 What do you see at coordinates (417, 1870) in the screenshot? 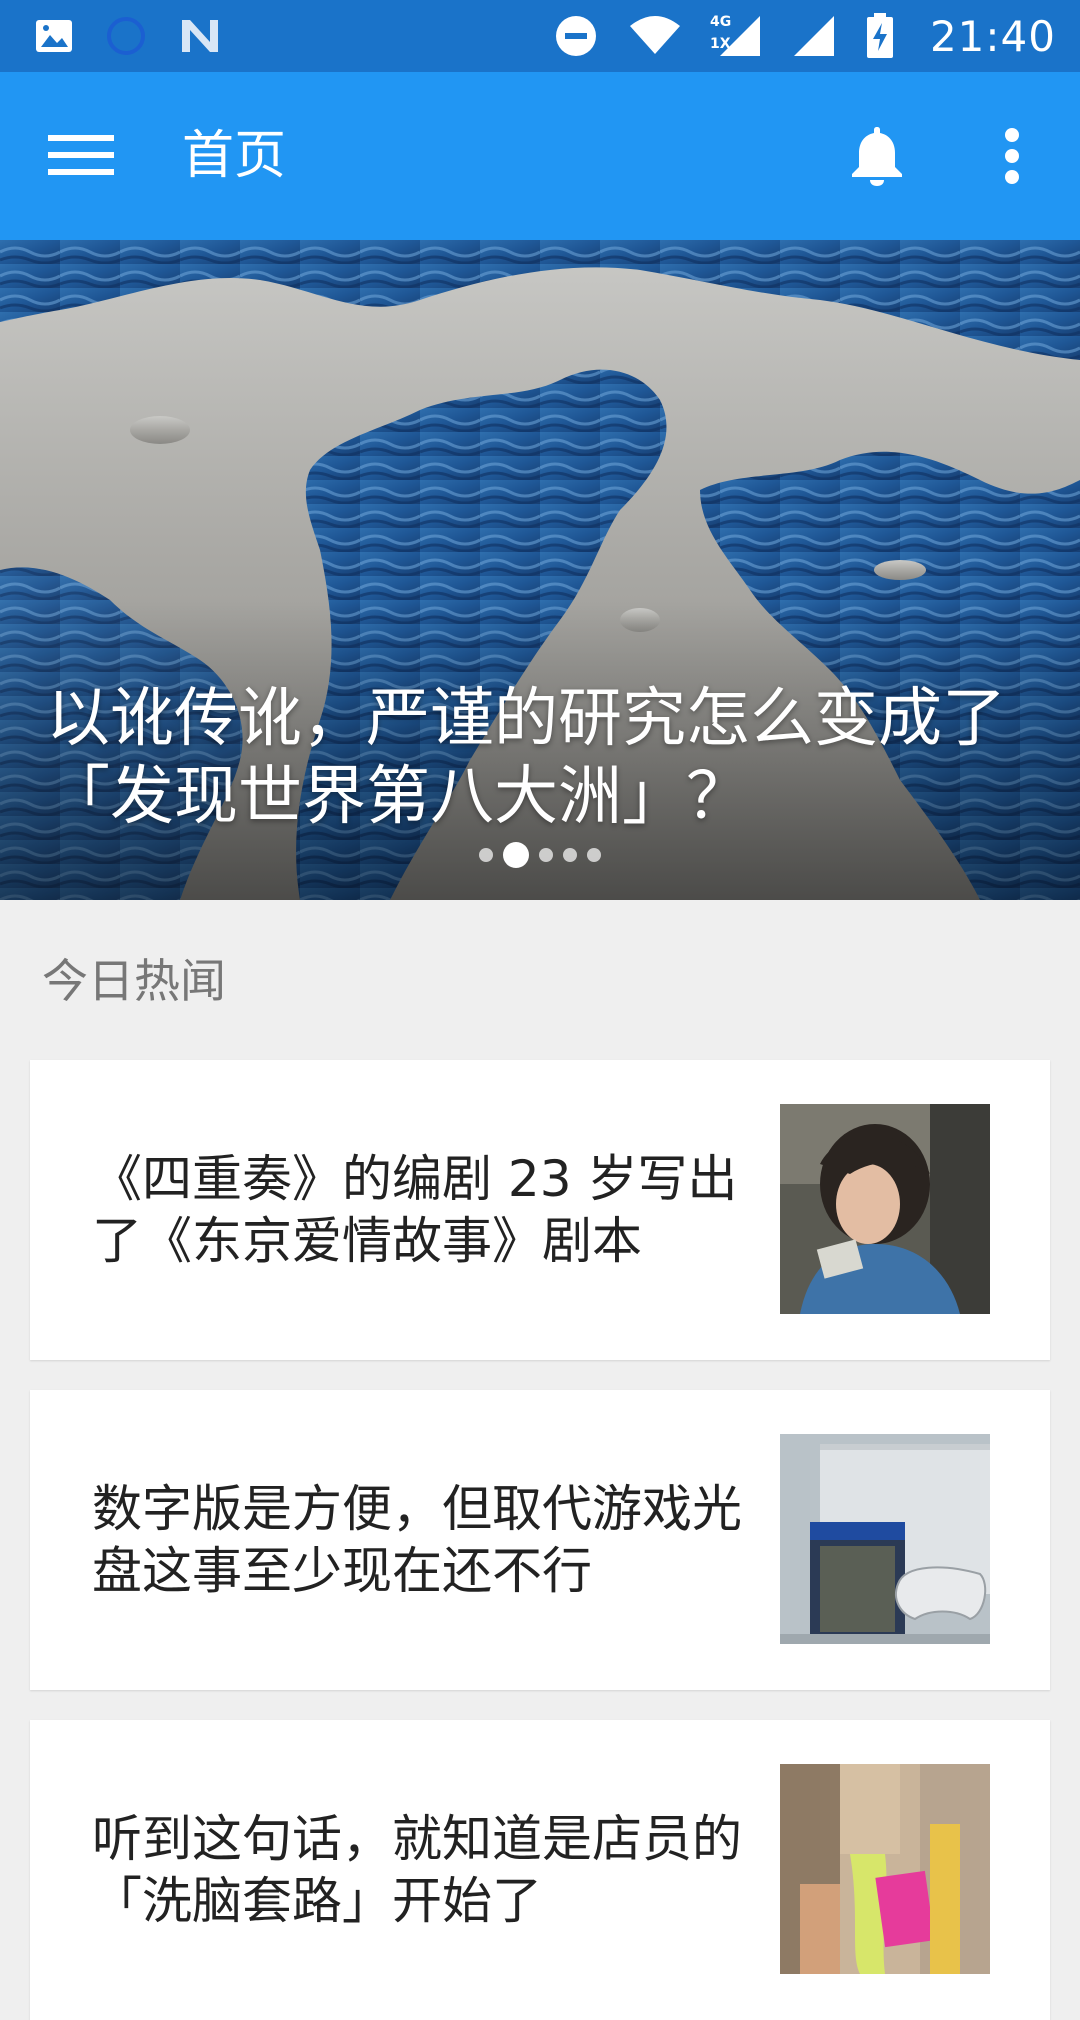
I see `story-title: 听到这句话，就知道是店员的「洗脑套路」开始了` at bounding box center [417, 1870].